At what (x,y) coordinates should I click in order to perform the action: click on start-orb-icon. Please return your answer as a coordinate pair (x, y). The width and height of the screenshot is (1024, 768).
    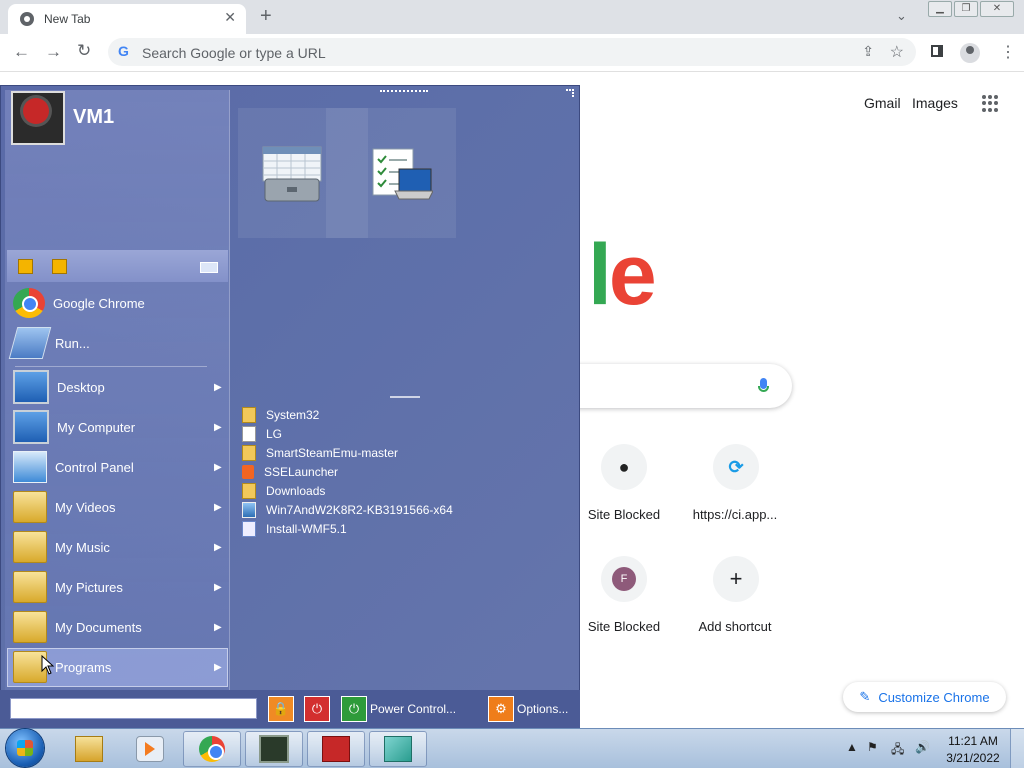
    Looking at the image, I should click on (25, 748).